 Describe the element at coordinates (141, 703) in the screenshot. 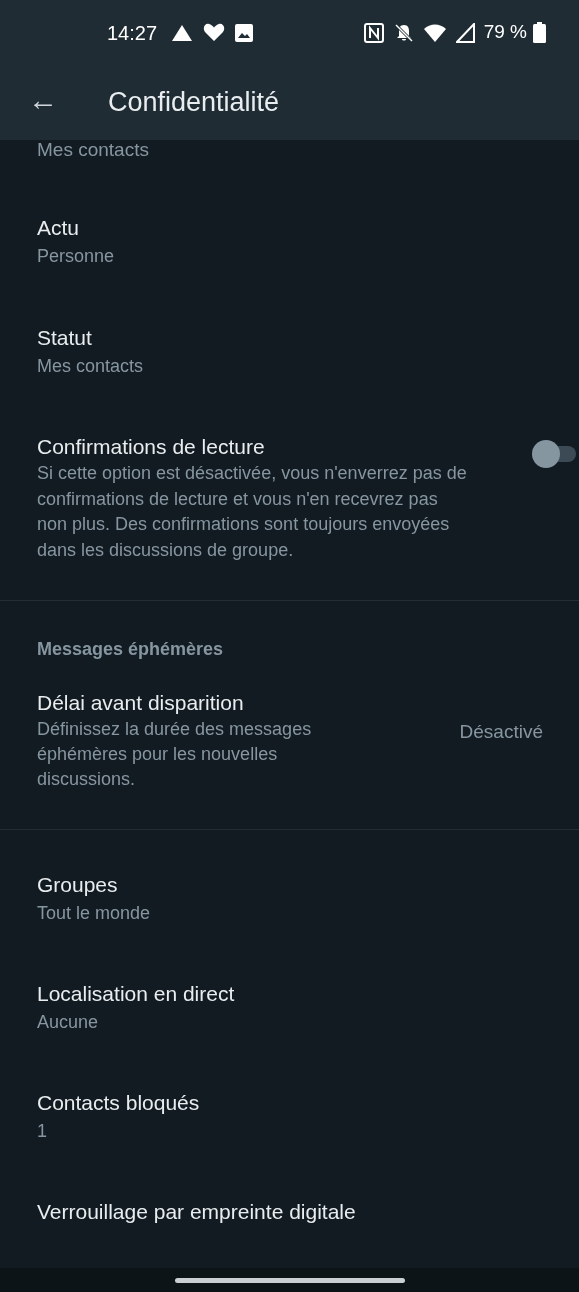

I see `setting-title: Délai avant disparition` at that location.